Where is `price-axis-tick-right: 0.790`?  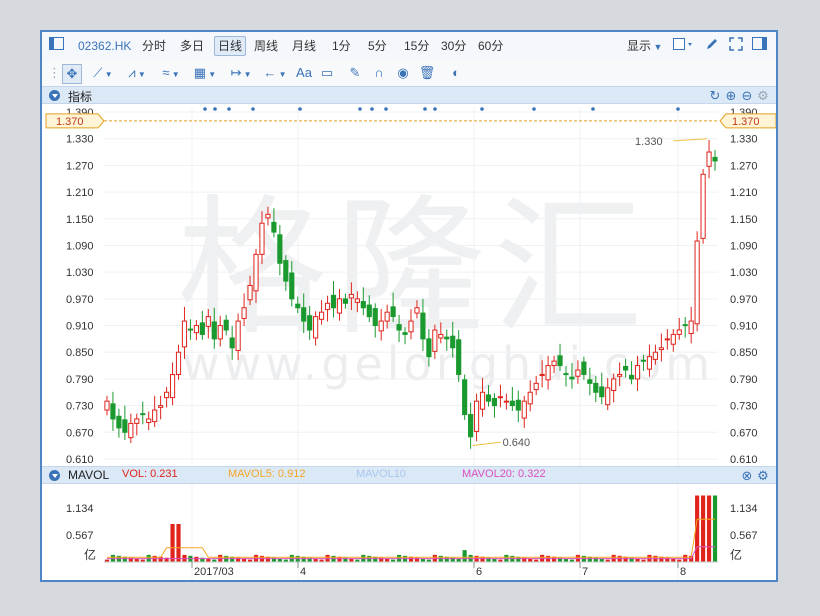 price-axis-tick-right: 0.790 is located at coordinates (744, 380).